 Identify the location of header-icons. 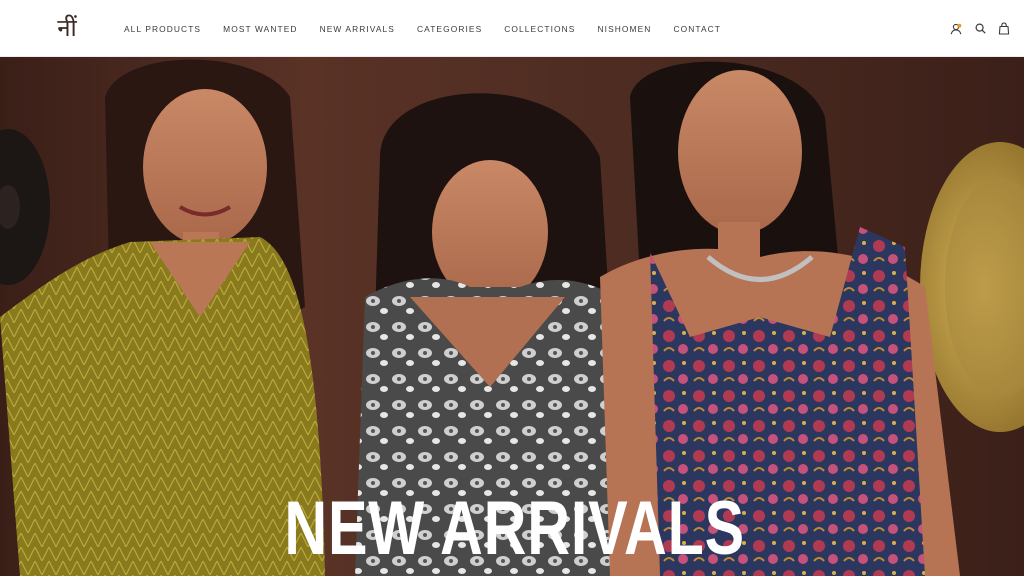
(974, 28).